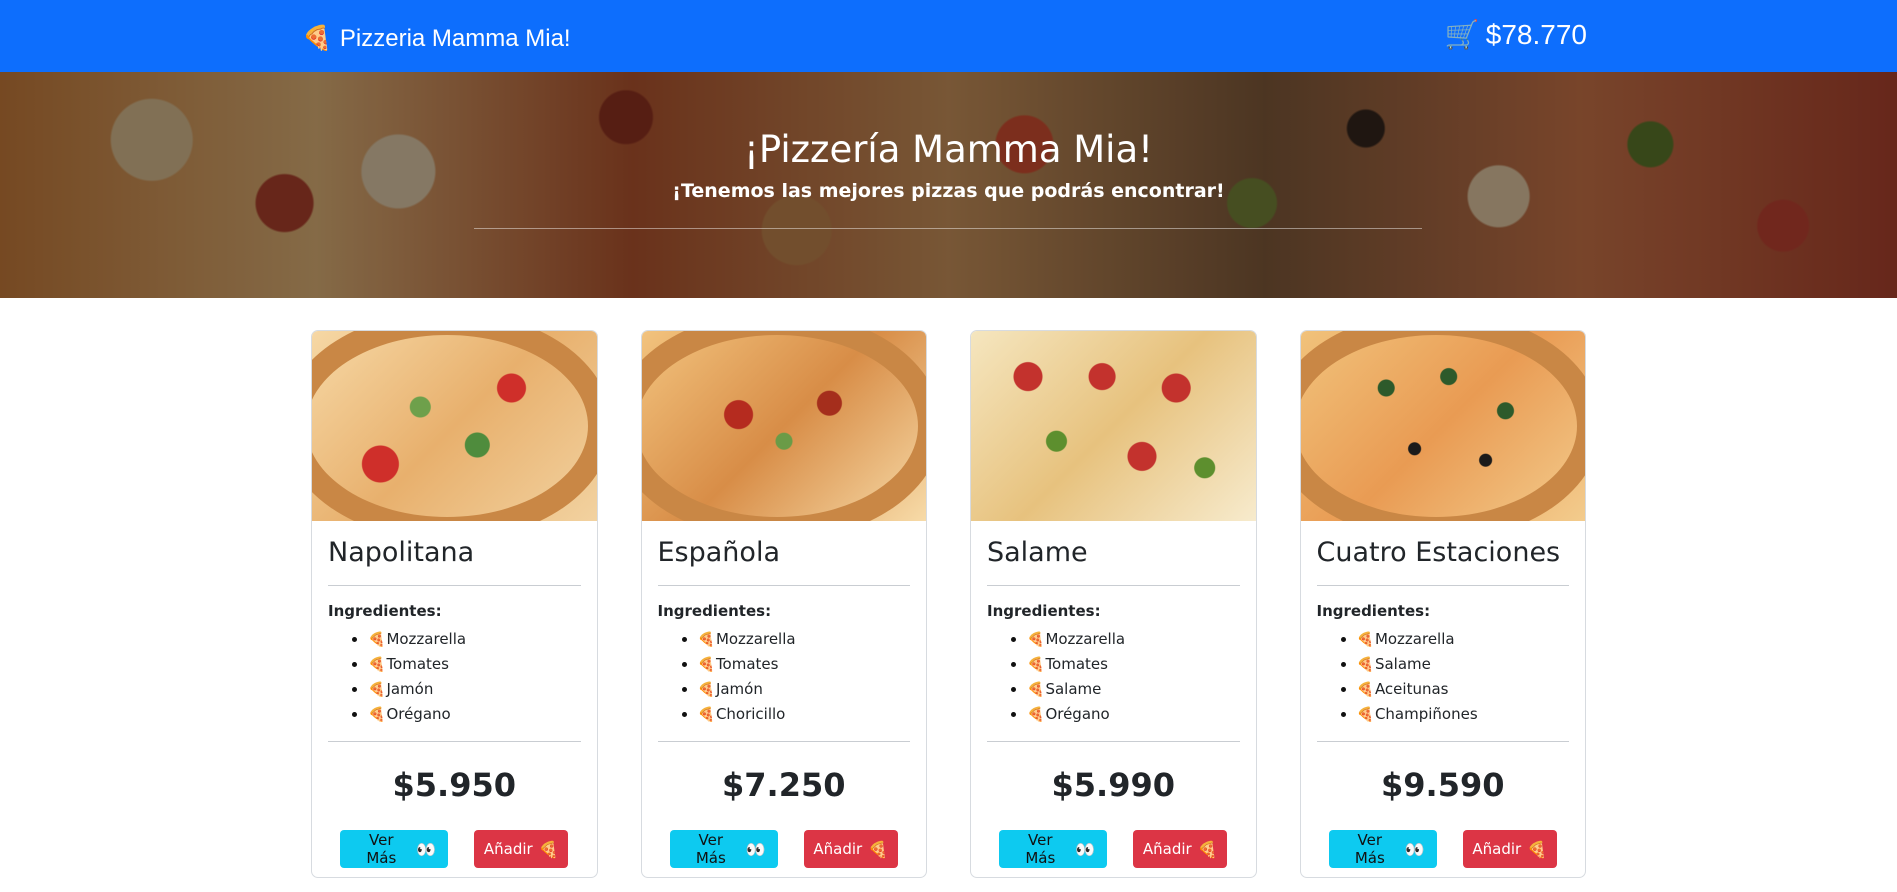  What do you see at coordinates (948, 149) in the screenshot?
I see `hero-title: ¡Pizzería Mamma Mia!` at bounding box center [948, 149].